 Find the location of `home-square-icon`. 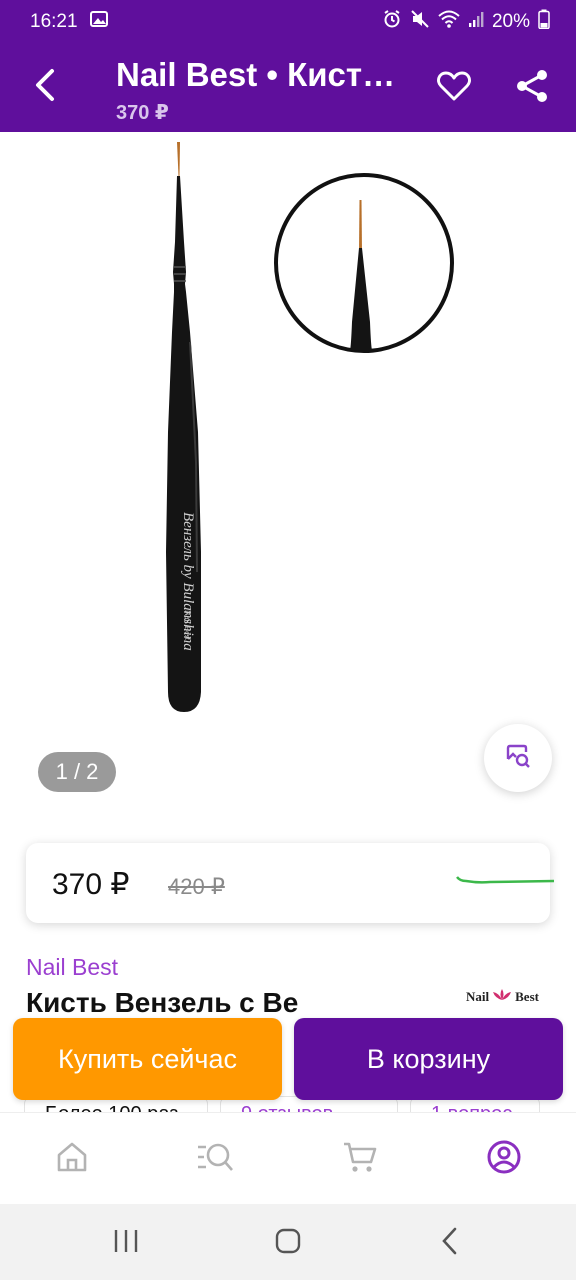

home-square-icon is located at coordinates (288, 1243).